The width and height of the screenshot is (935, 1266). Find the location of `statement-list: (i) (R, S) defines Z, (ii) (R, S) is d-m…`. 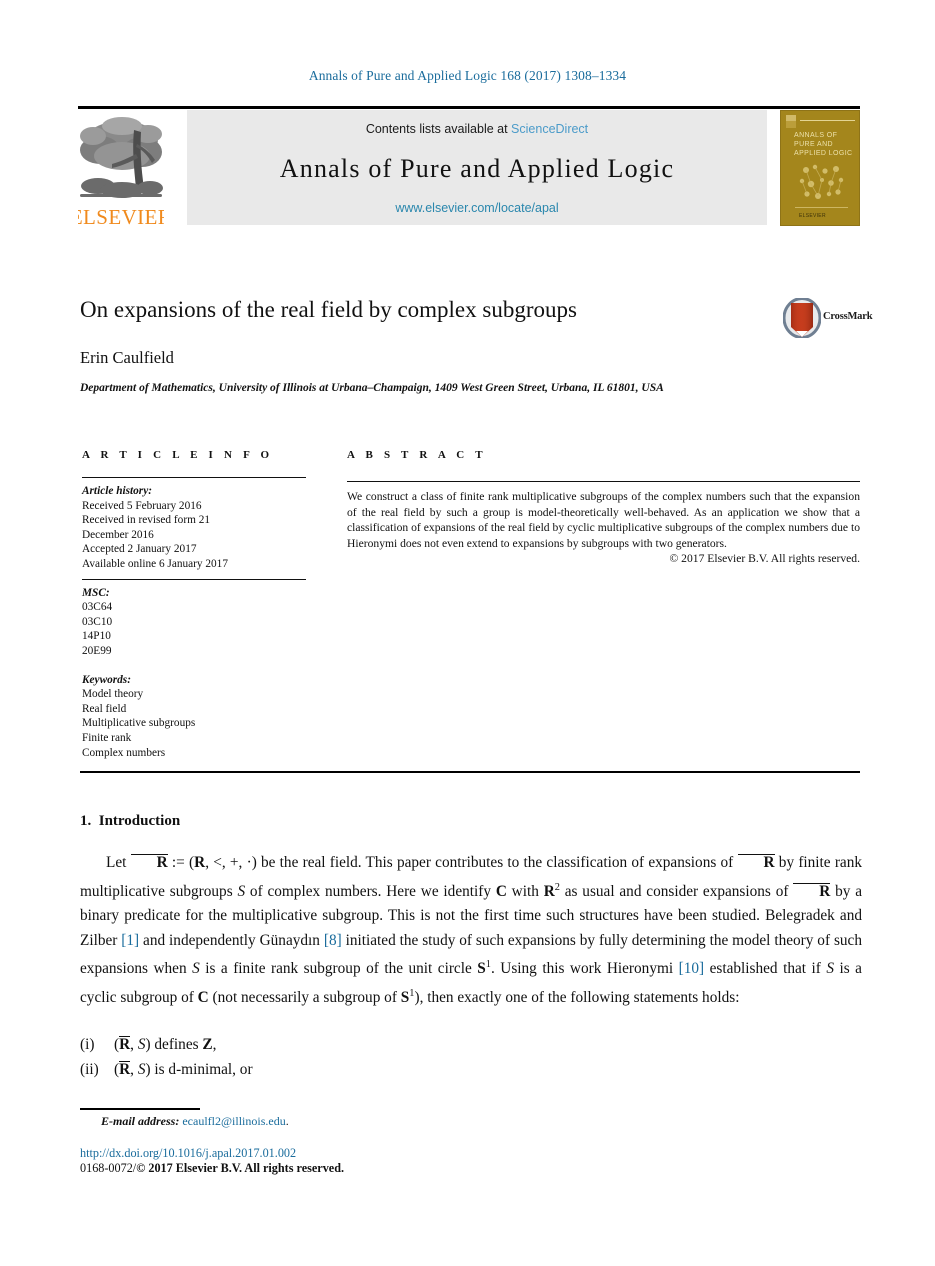

statement-list: (i) (R, S) defines Z, (ii) (R, S) is d-m… is located at coordinates (380, 1057).